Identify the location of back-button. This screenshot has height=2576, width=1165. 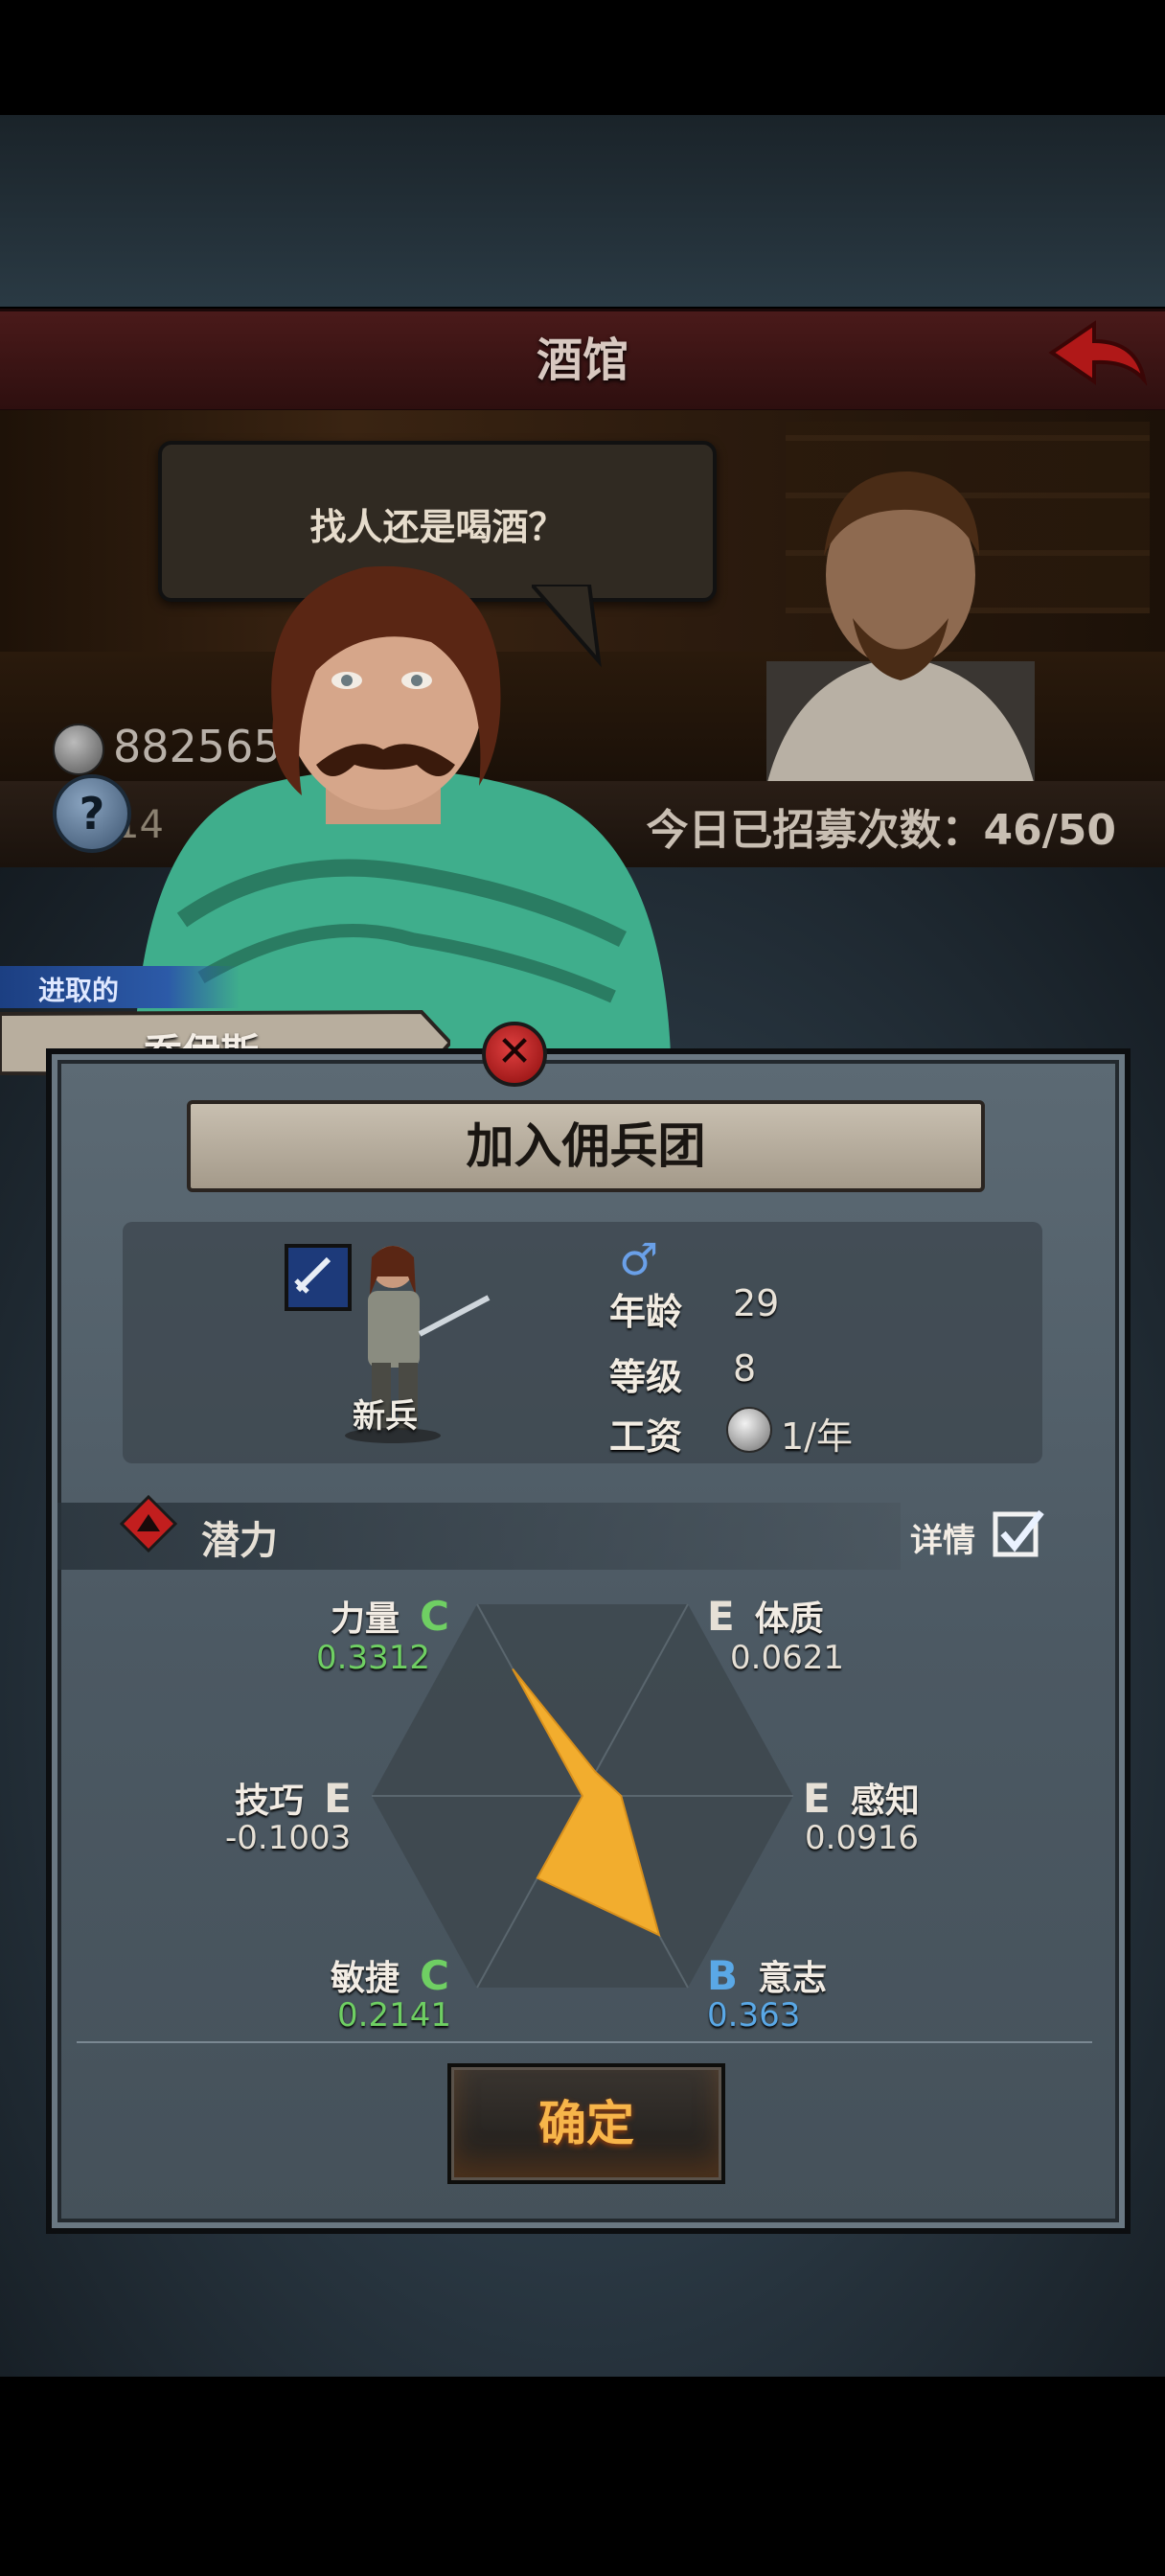
(1097, 354).